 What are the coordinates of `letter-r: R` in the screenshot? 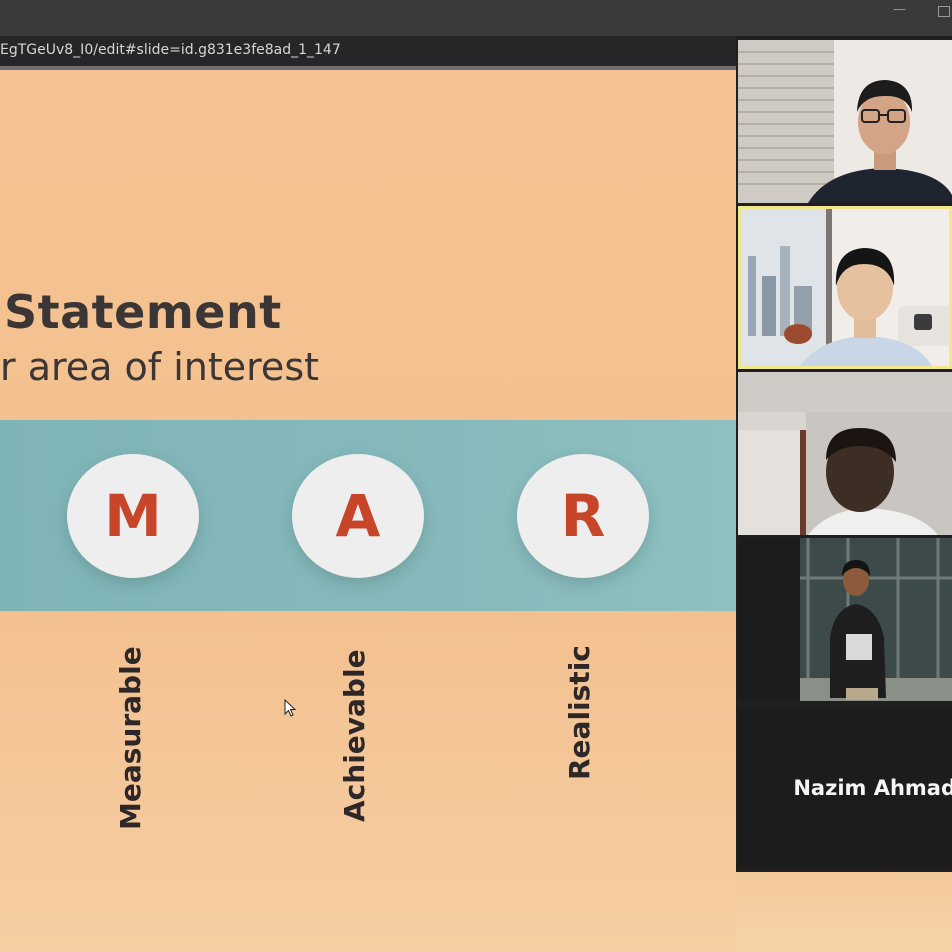 It's located at (583, 516).